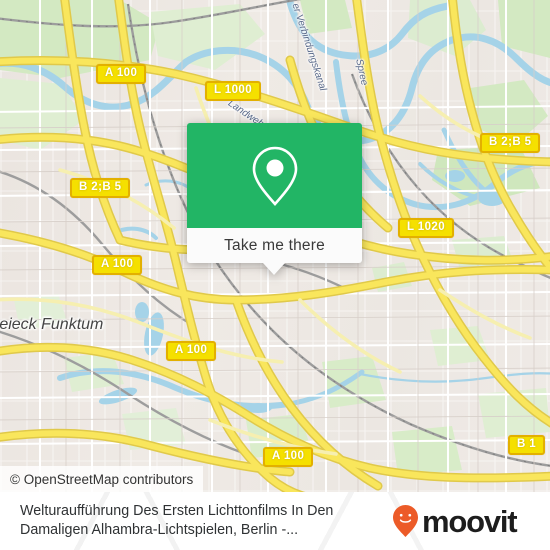  I want to click on road-shield-b1: B 1, so click(527, 445).